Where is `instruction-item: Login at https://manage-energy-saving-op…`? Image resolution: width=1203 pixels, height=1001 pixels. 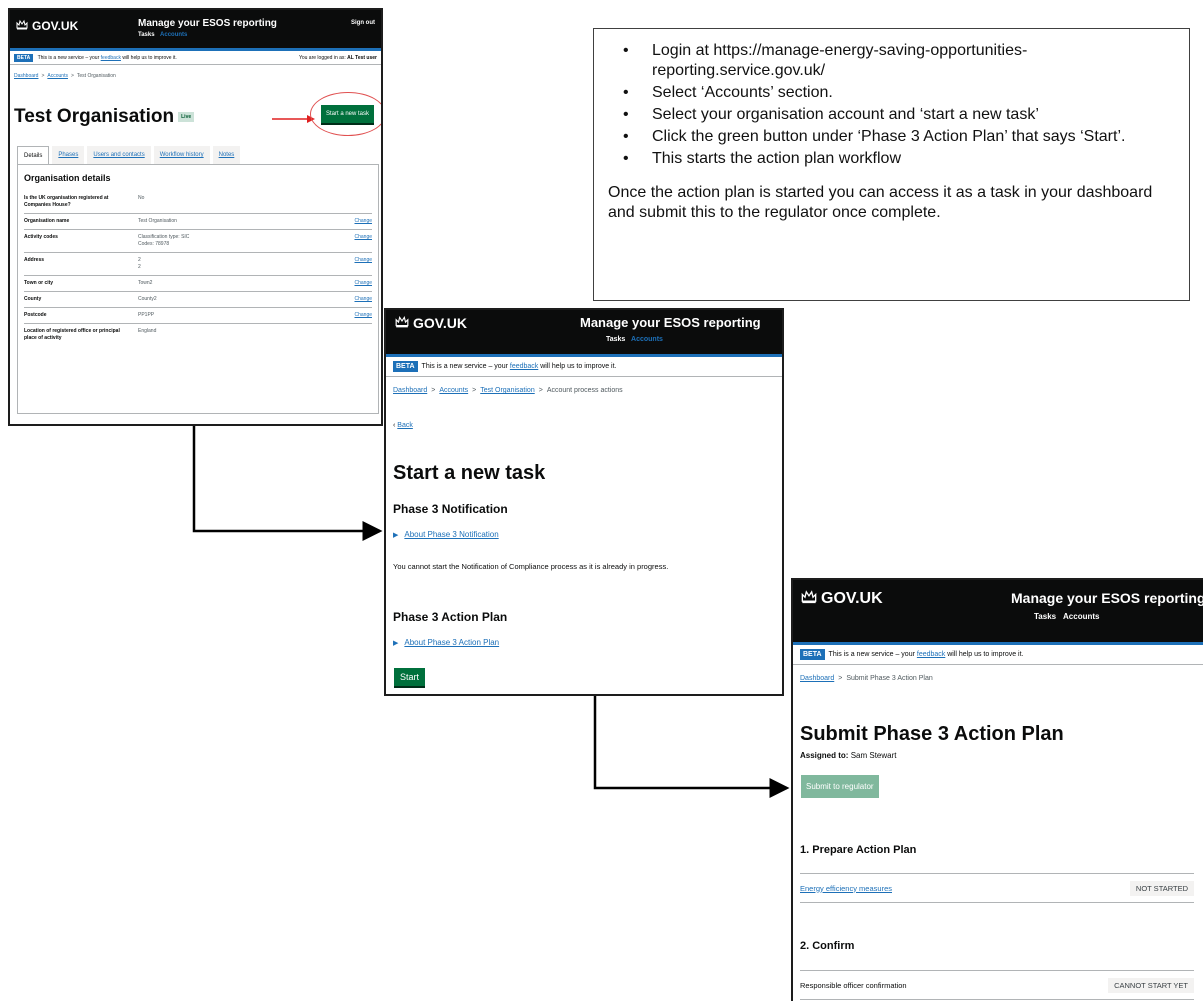 instruction-item: Login at https://manage-energy-saving-op… is located at coordinates (891, 61).